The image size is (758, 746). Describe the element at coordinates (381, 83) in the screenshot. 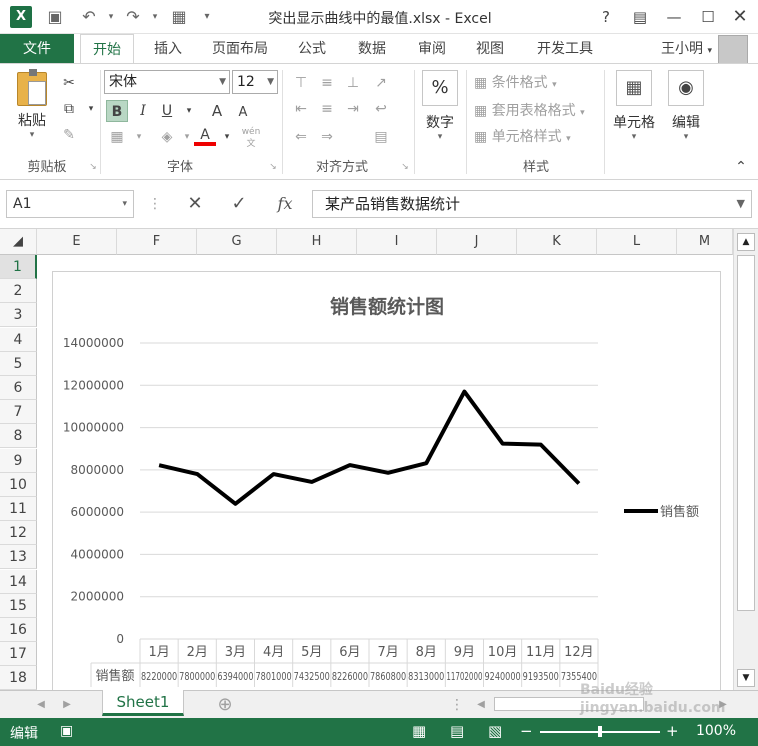

I see `orientation-icon: ↗` at that location.